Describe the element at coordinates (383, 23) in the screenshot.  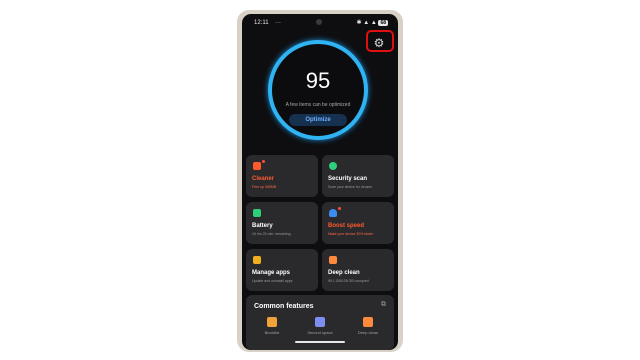
I see `battery-icon: 68` at that location.